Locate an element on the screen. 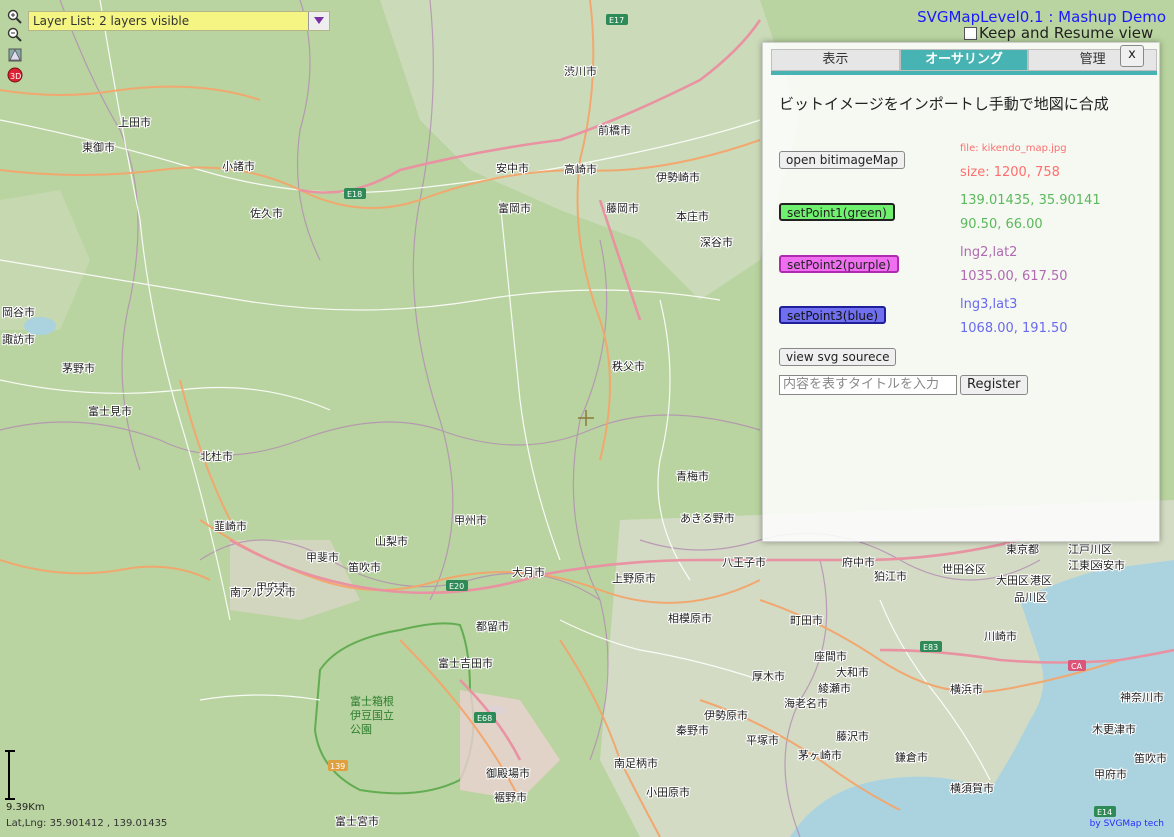  place-label: 前橋市 is located at coordinates (614, 130).